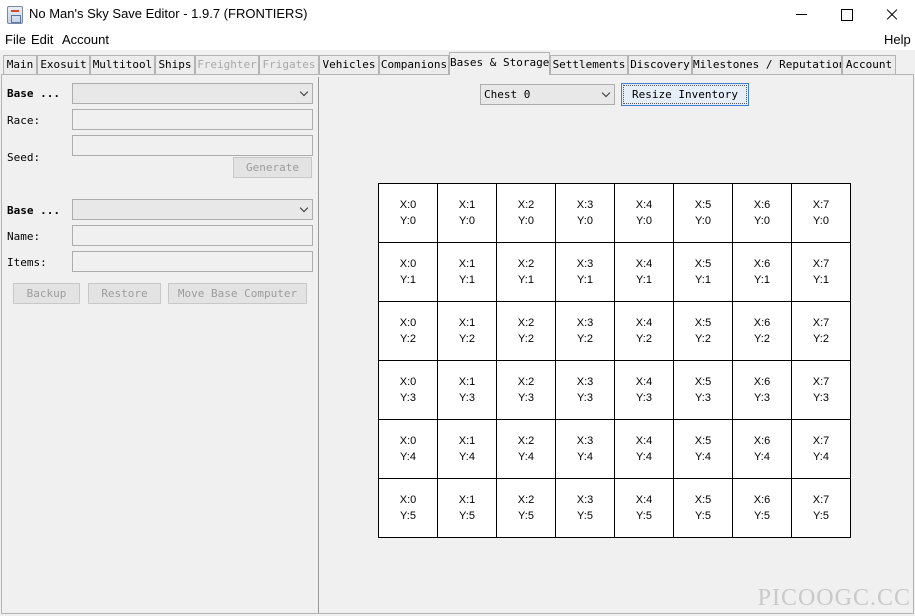  Describe the element at coordinates (192, 145) in the screenshot. I see `seed-field` at that location.